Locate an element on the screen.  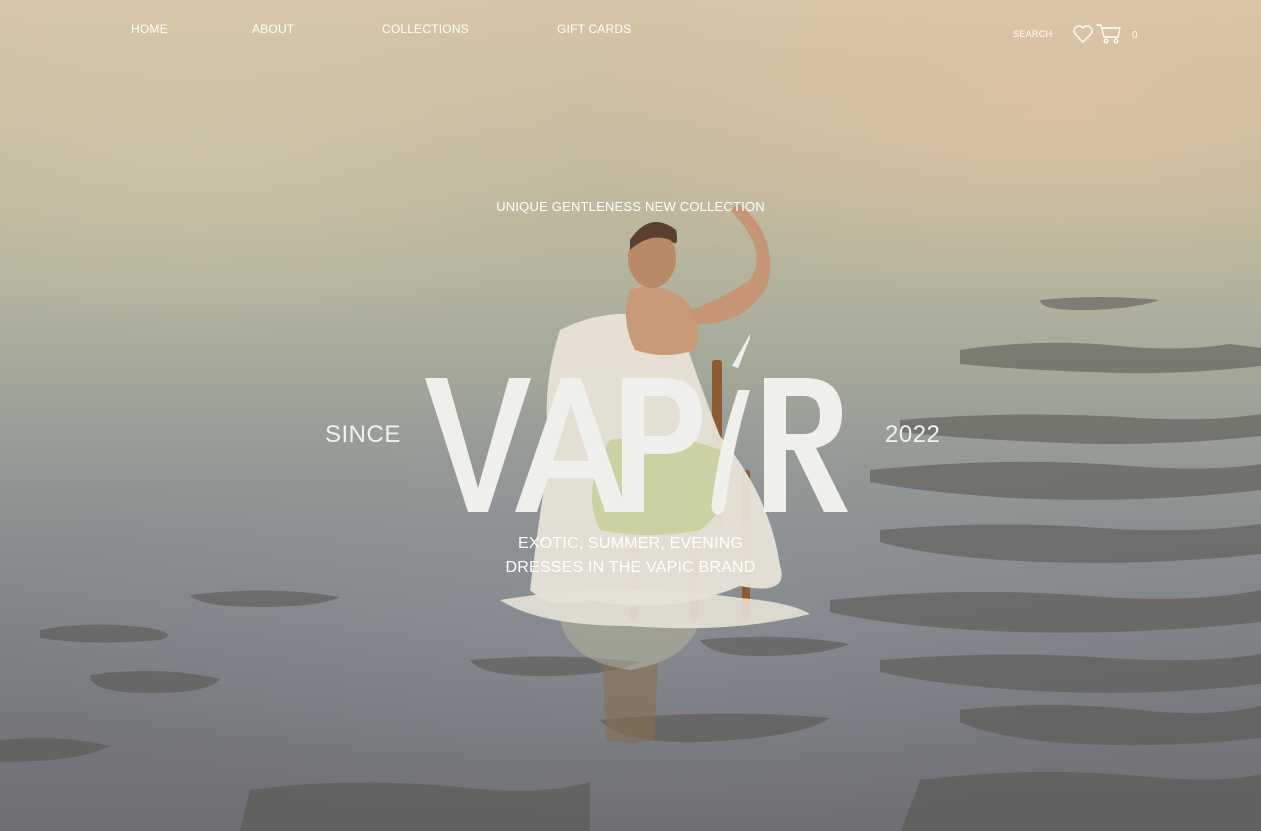
tagline-line-1: EXOTIC, SUMMER, EVENING is located at coordinates (630, 543).